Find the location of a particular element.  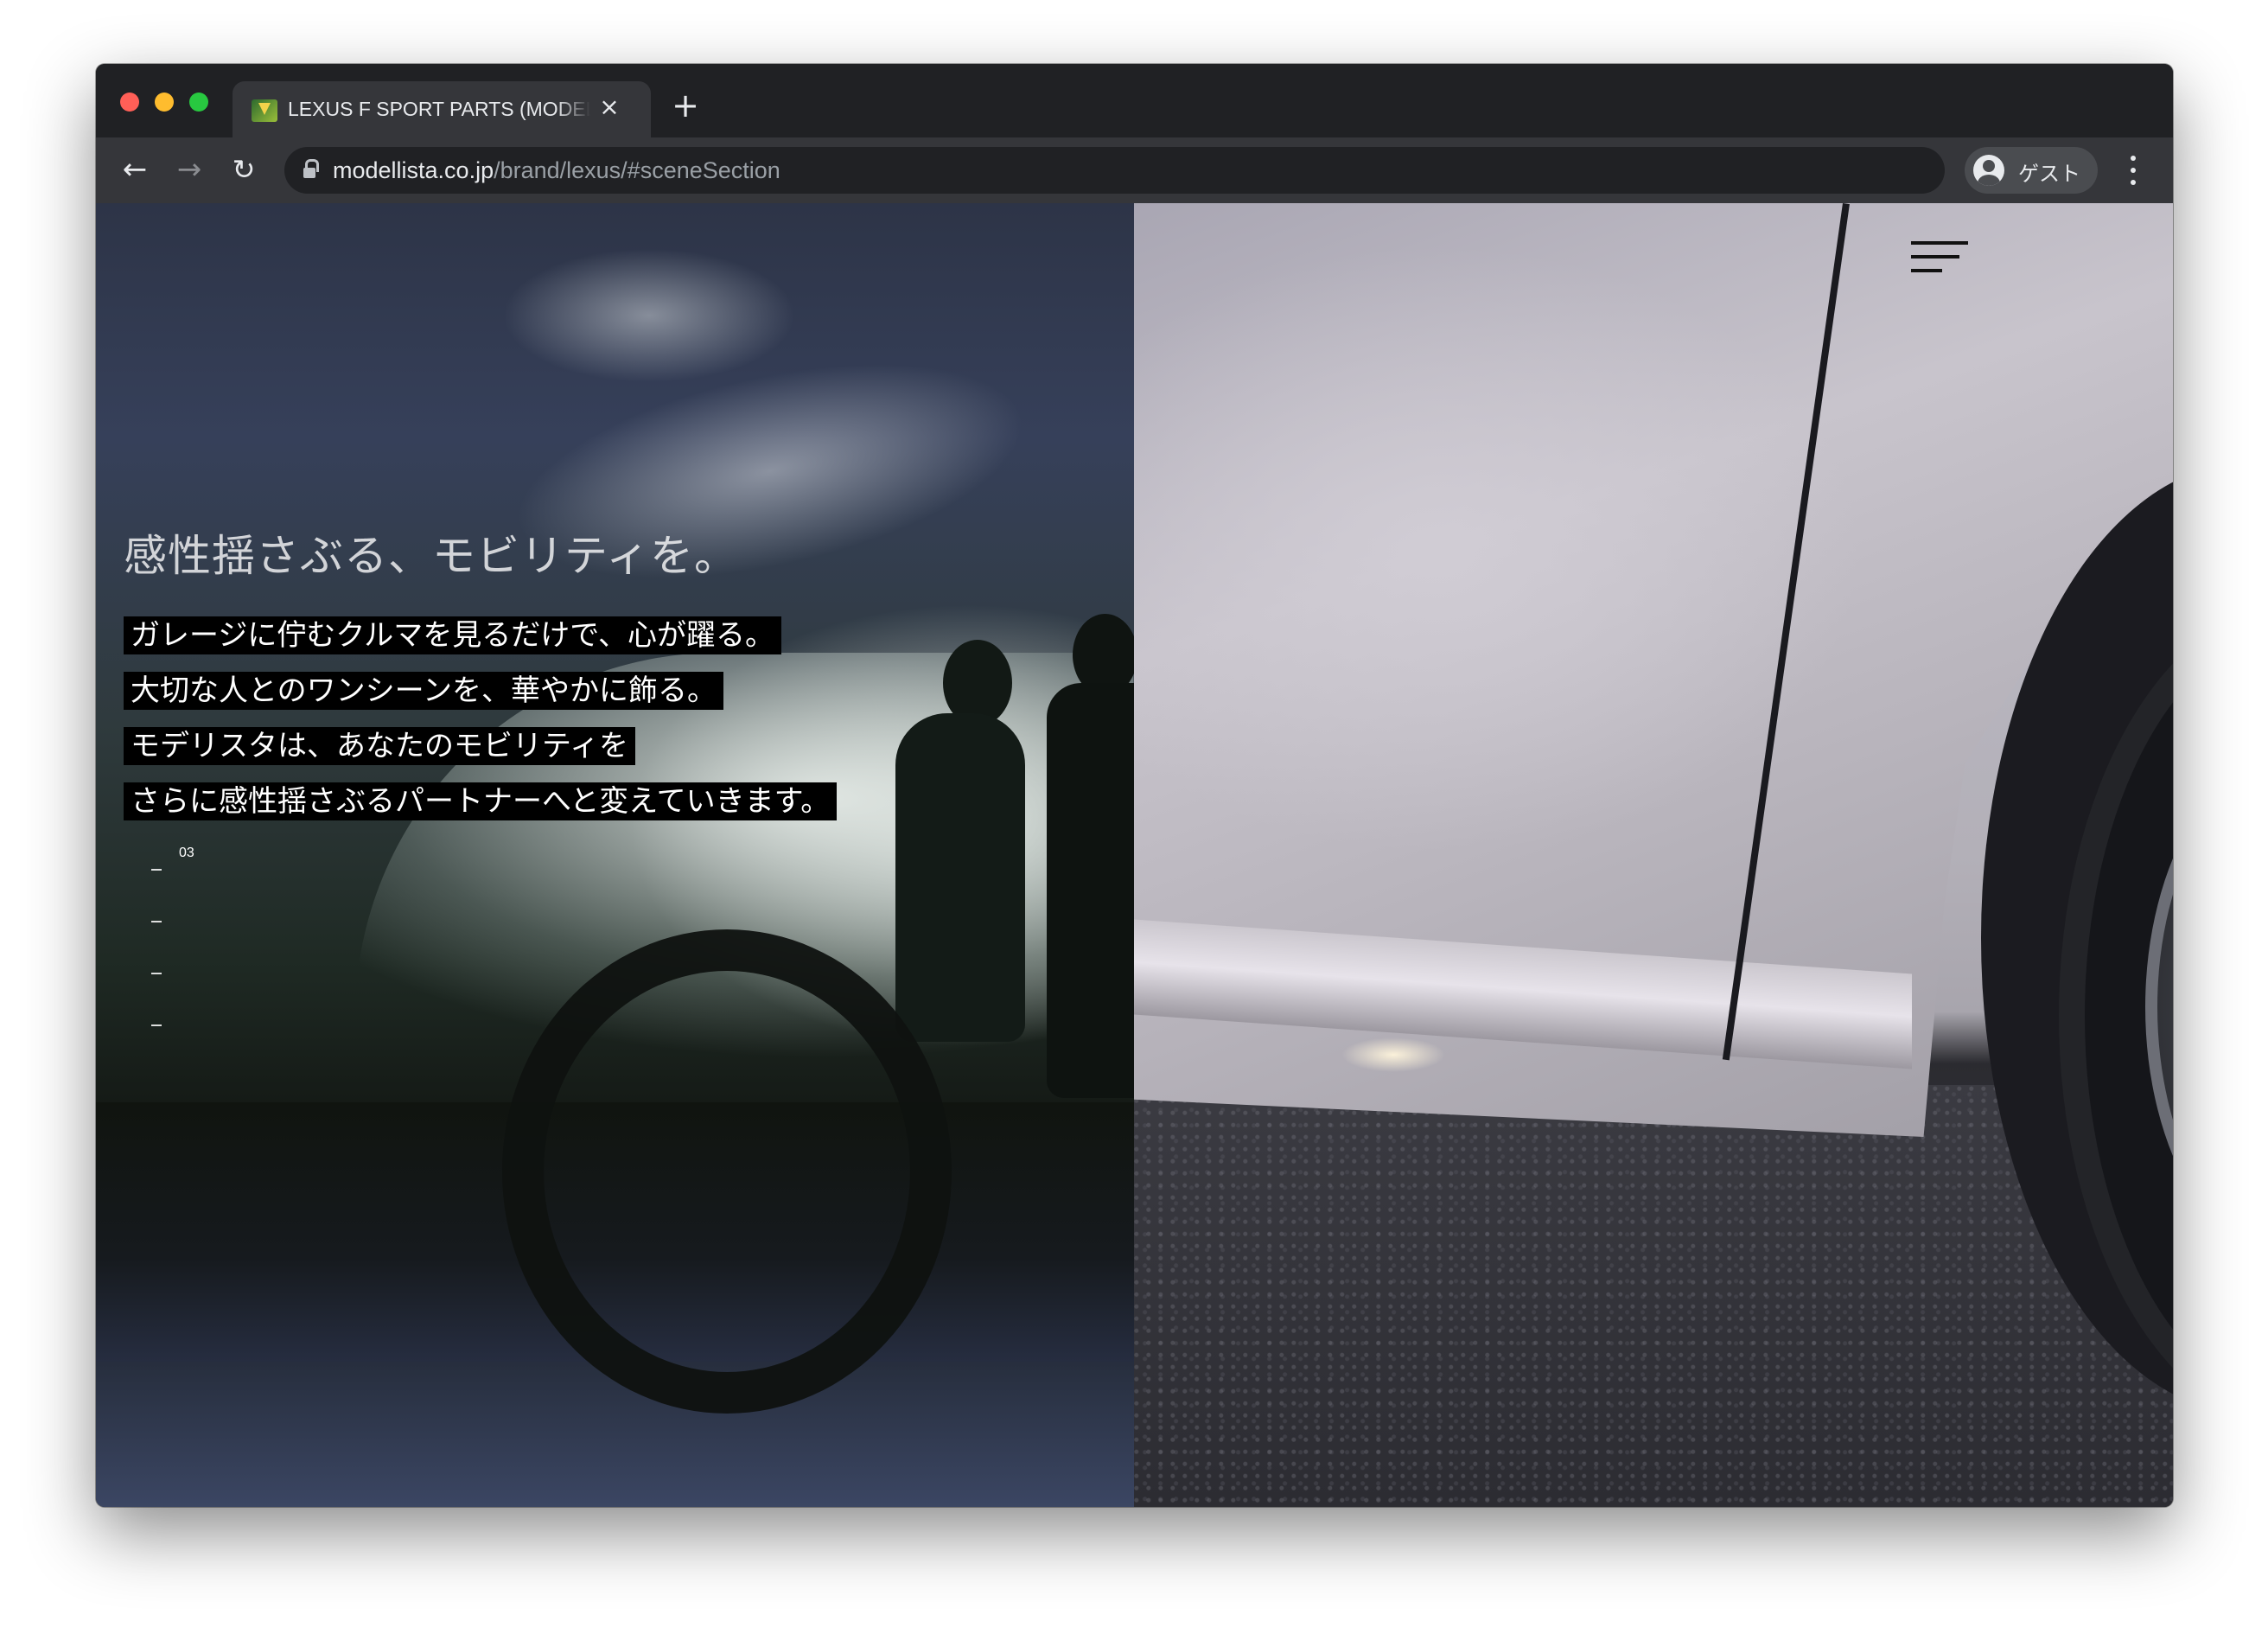

url-path: /brand/lexus/#sceneSection is located at coordinates (637, 170).